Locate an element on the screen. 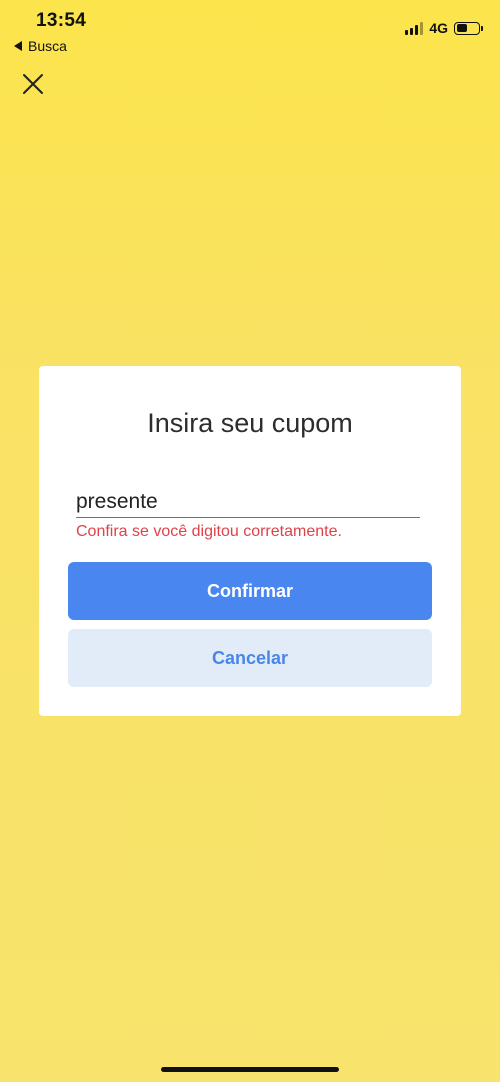 Image resolution: width=500 pixels, height=1082 pixels. dialog-title: Insira seu cupom is located at coordinates (250, 423).